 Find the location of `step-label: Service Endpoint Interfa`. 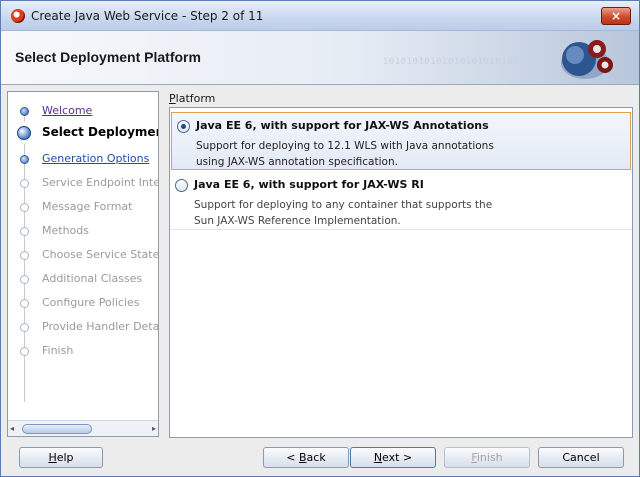

step-label: Service Endpoint Interfa is located at coordinates (100, 182).